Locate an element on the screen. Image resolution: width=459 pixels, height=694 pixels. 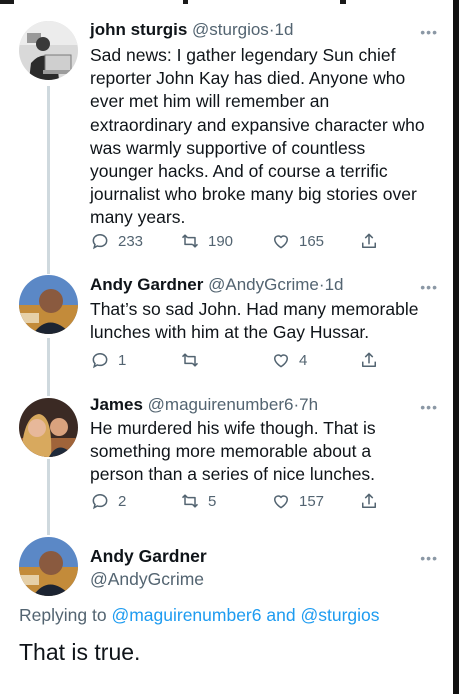
tweet-actions: 233 190 165 is located at coordinates (240, 242).